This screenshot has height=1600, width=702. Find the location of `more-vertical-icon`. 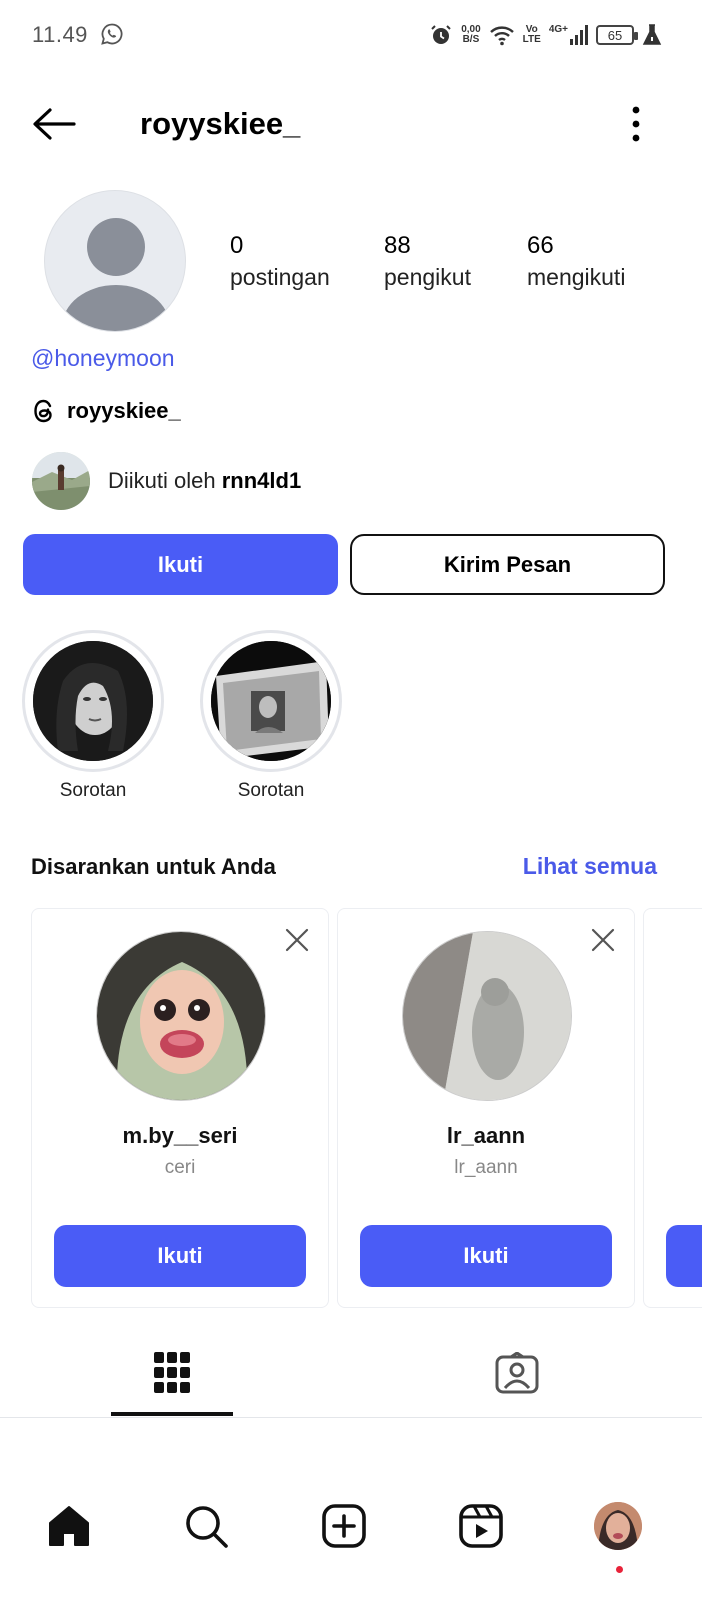

more-vertical-icon is located at coordinates (636, 124).